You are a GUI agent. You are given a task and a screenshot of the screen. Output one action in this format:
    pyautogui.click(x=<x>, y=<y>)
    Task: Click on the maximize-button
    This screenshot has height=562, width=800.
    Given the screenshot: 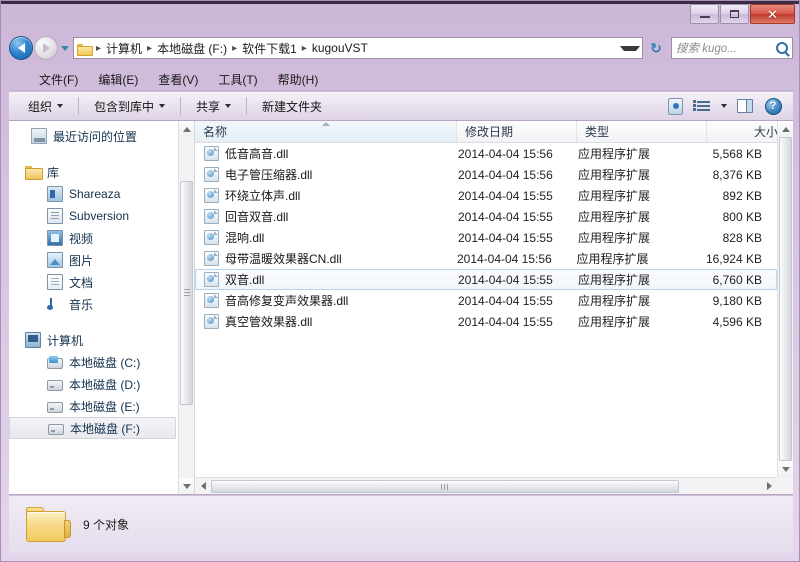 What is the action you would take?
    pyautogui.click(x=734, y=14)
    